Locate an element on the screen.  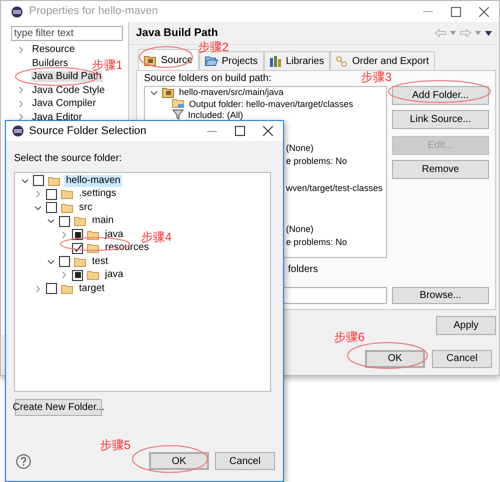
view-menu-icon is located at coordinates (488, 33).